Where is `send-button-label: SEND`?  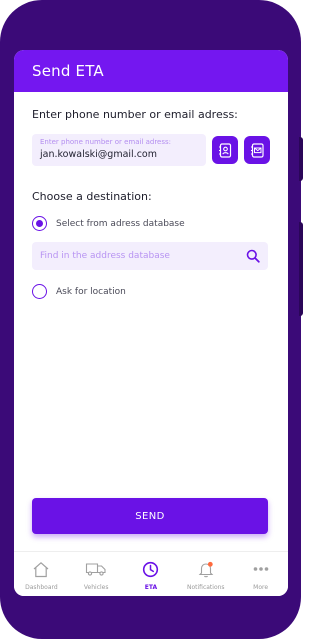
send-button-label: SEND is located at coordinates (150, 516).